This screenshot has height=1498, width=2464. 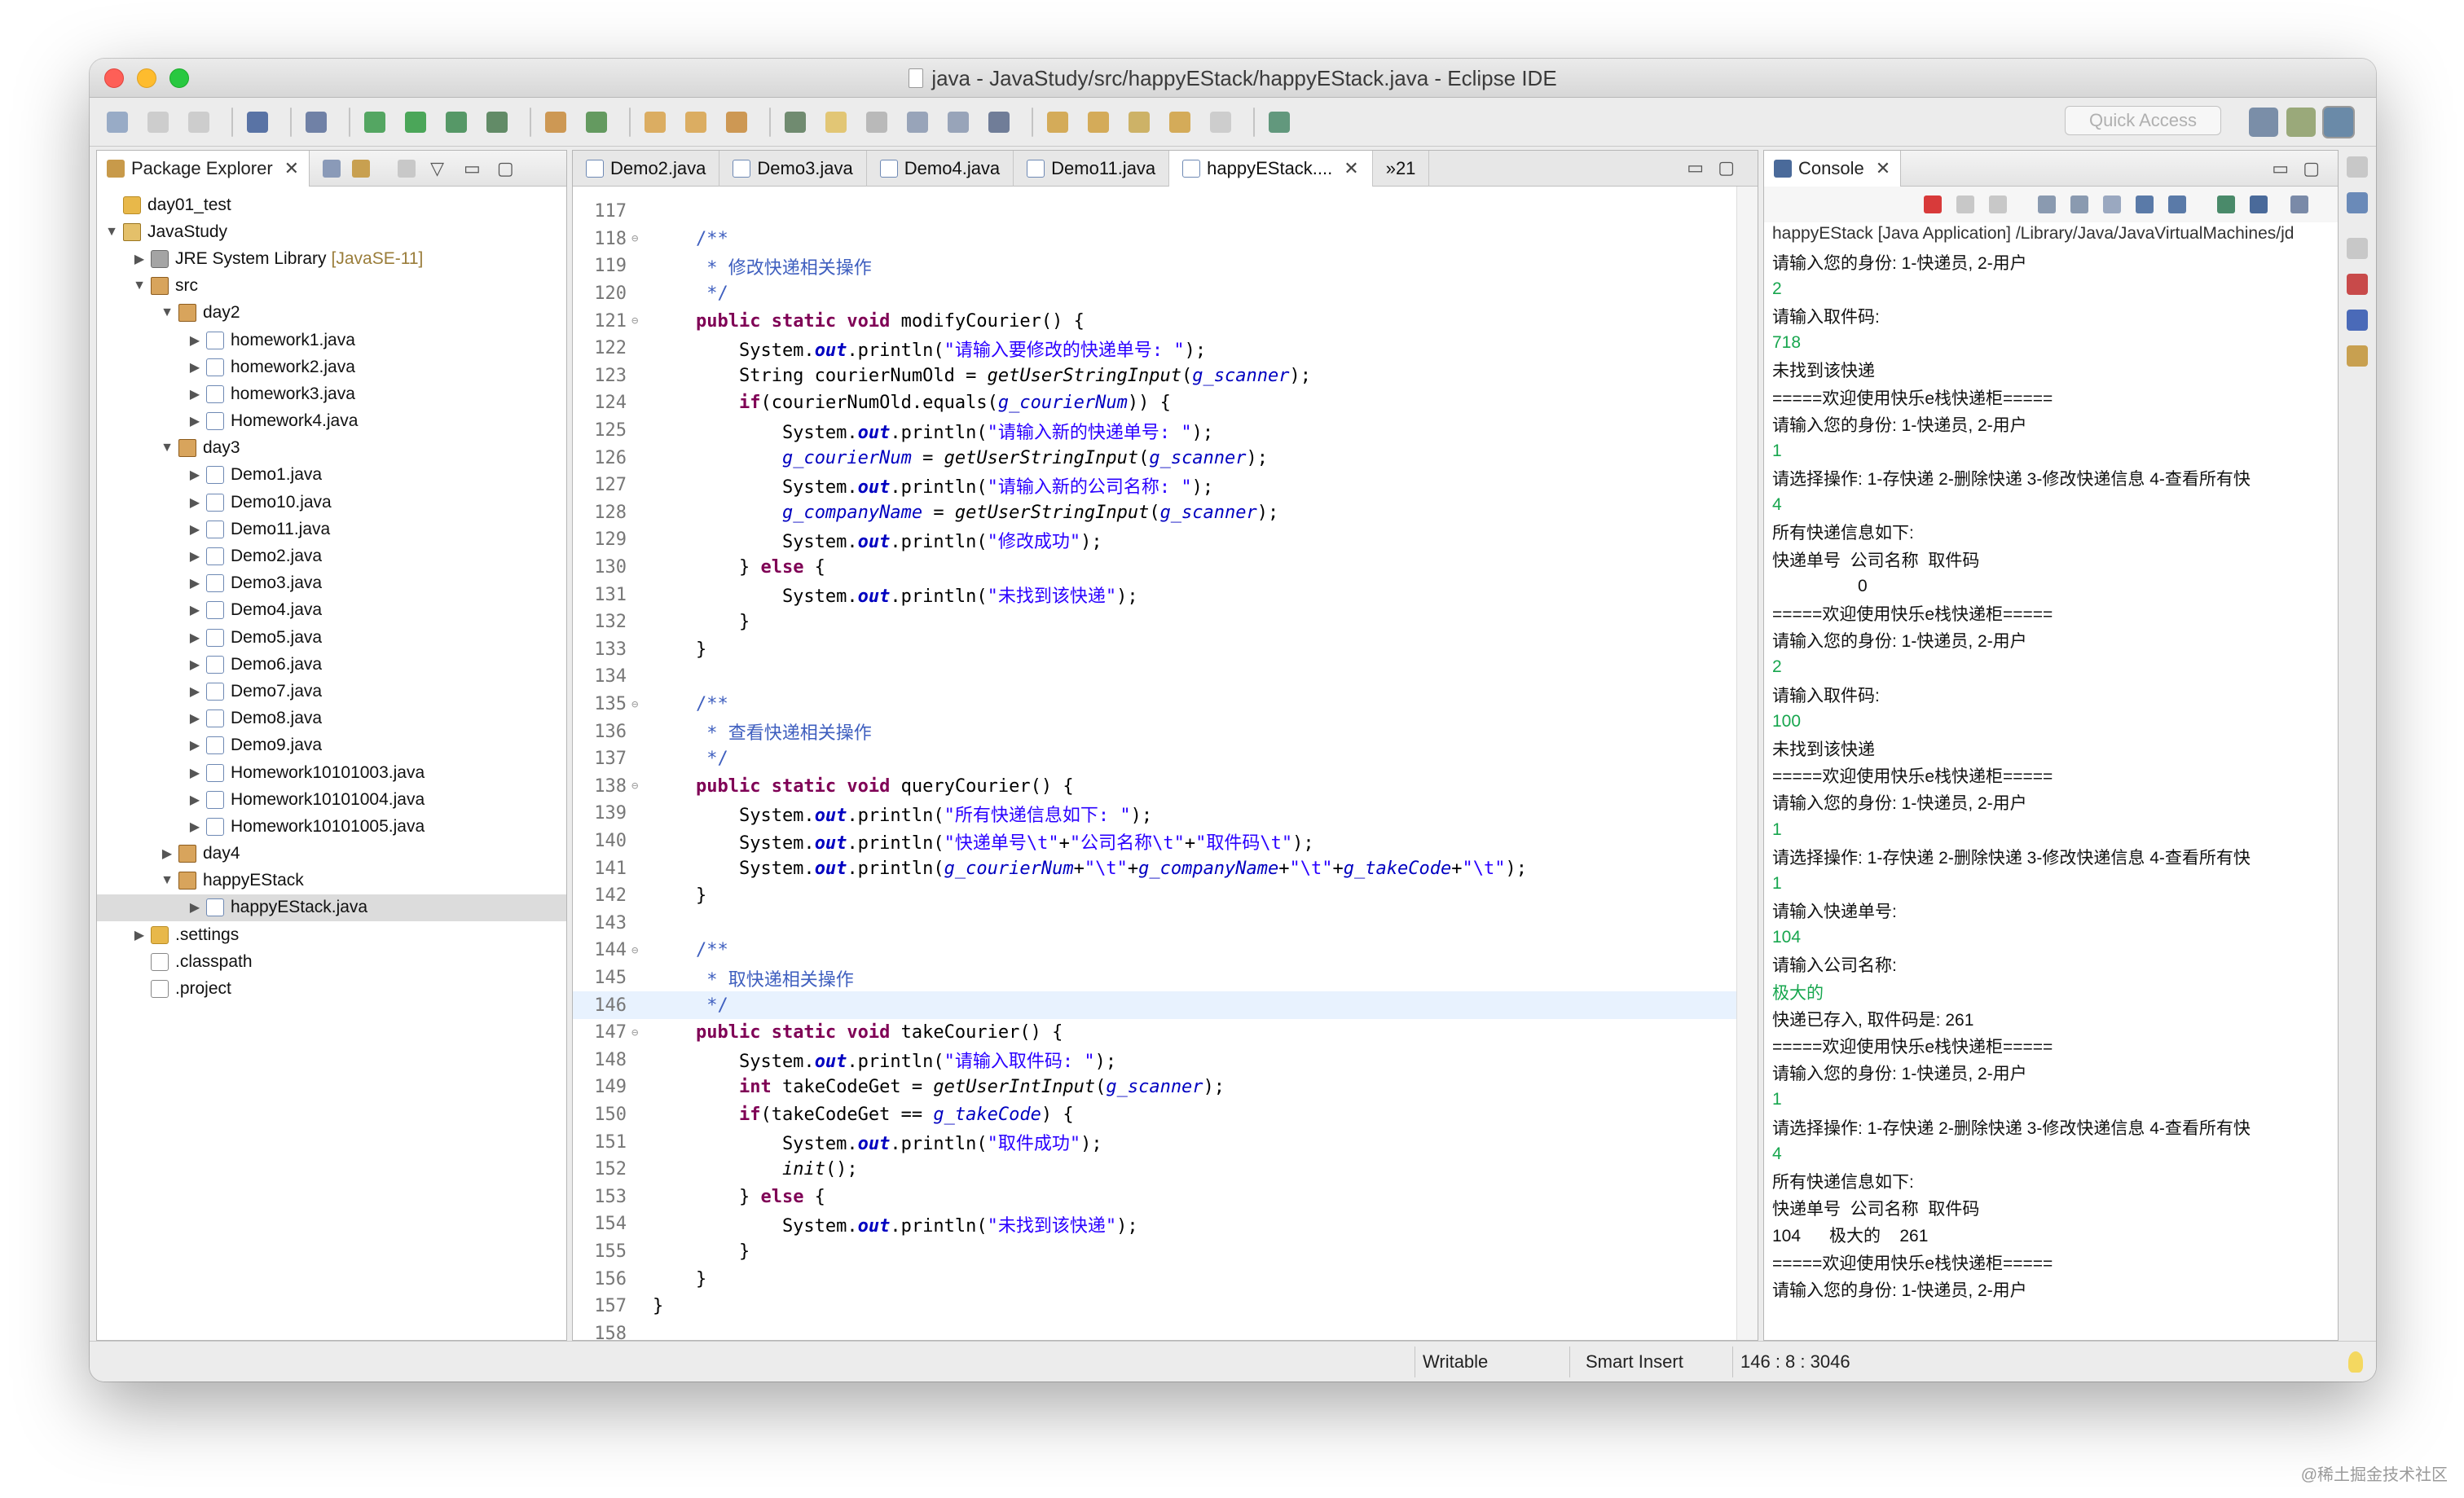 I want to click on code-line: 151 System.out.println("取件成功");, so click(x=1154, y=1142).